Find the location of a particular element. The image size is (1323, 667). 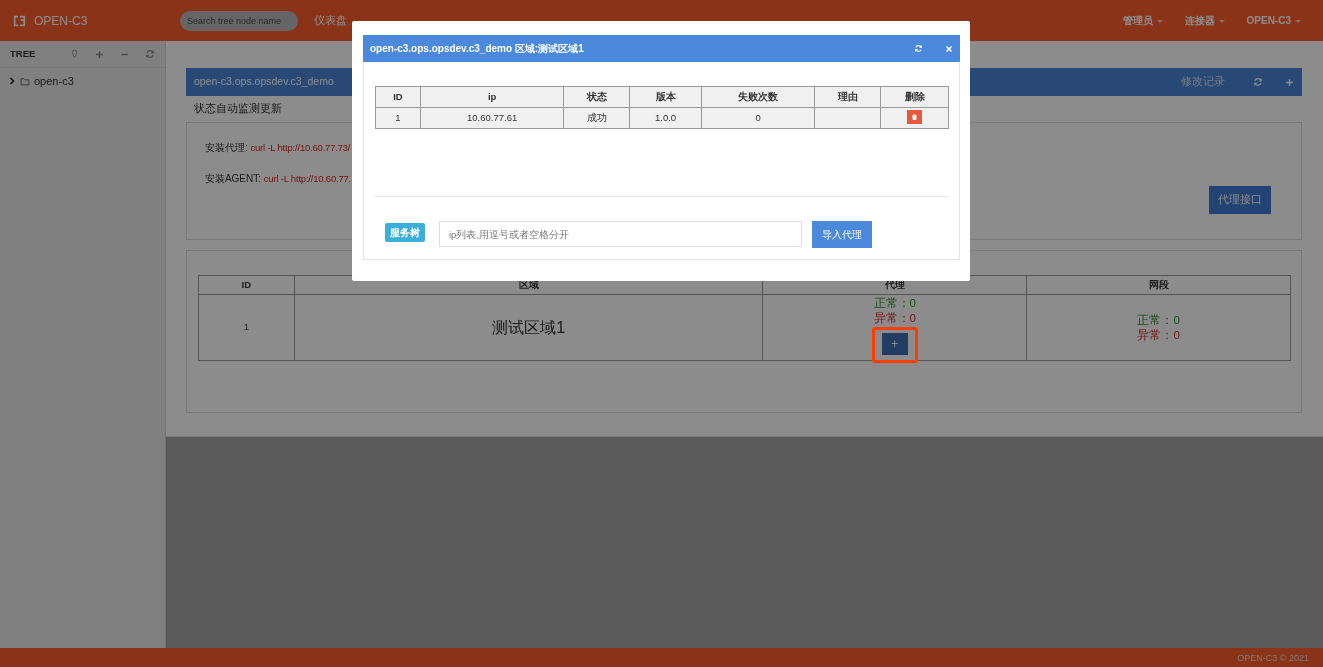

agent-api-button: 代理接口 is located at coordinates (1240, 200).